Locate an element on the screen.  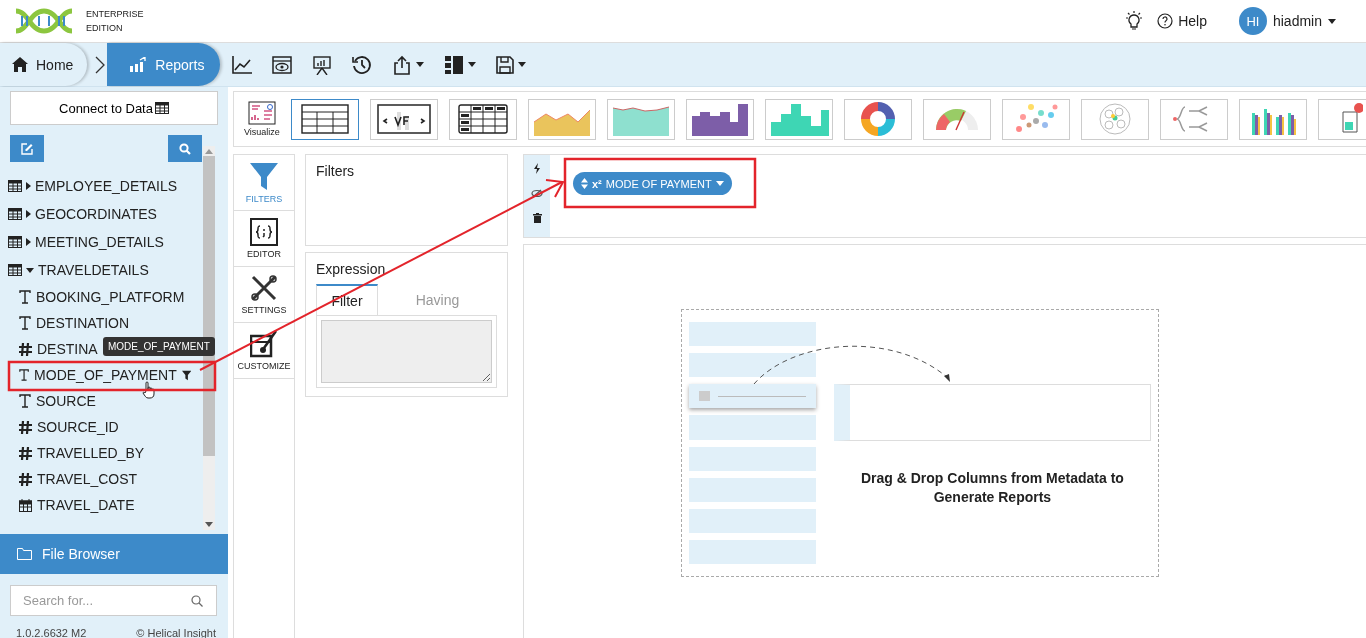
tooltip: MODE_OF_PAYMENT is located at coordinates (159, 346).